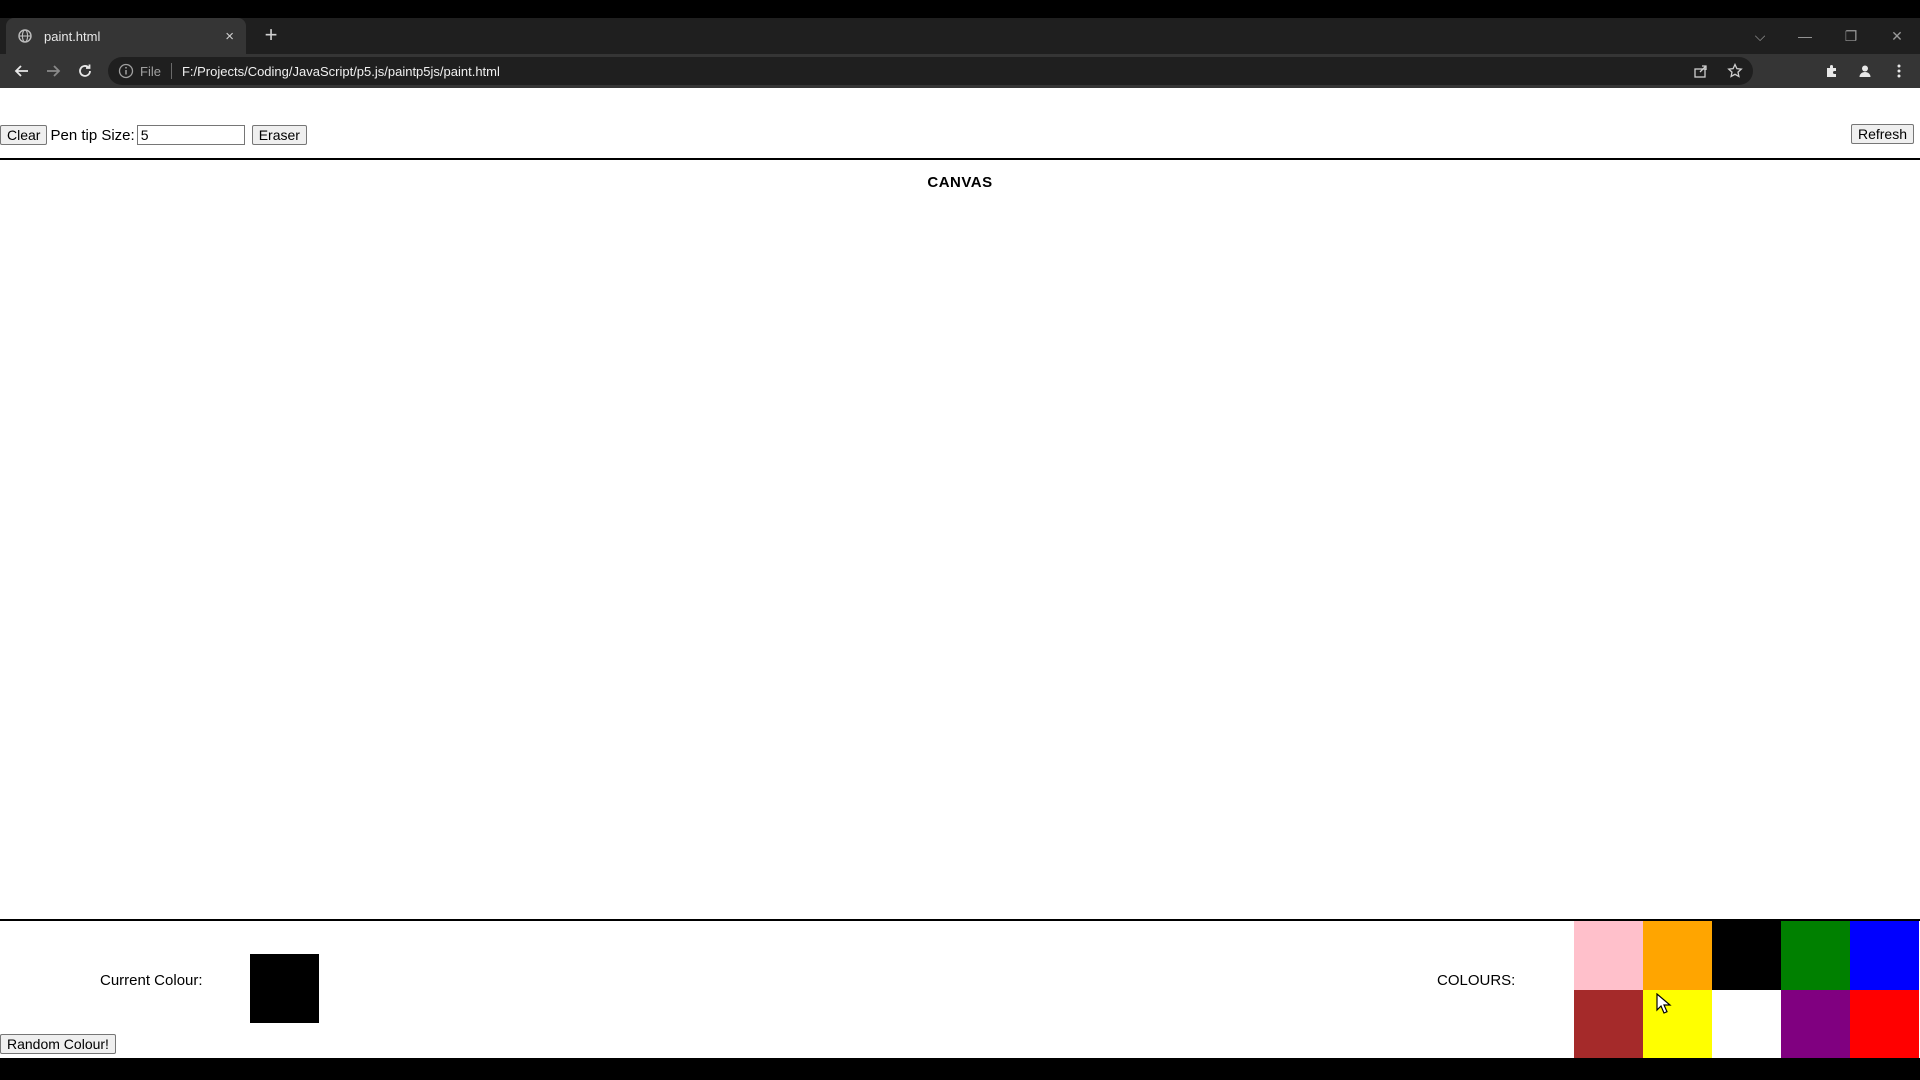 Image resolution: width=1920 pixels, height=1080 pixels. What do you see at coordinates (1701, 71) in the screenshot?
I see `share-icon` at bounding box center [1701, 71].